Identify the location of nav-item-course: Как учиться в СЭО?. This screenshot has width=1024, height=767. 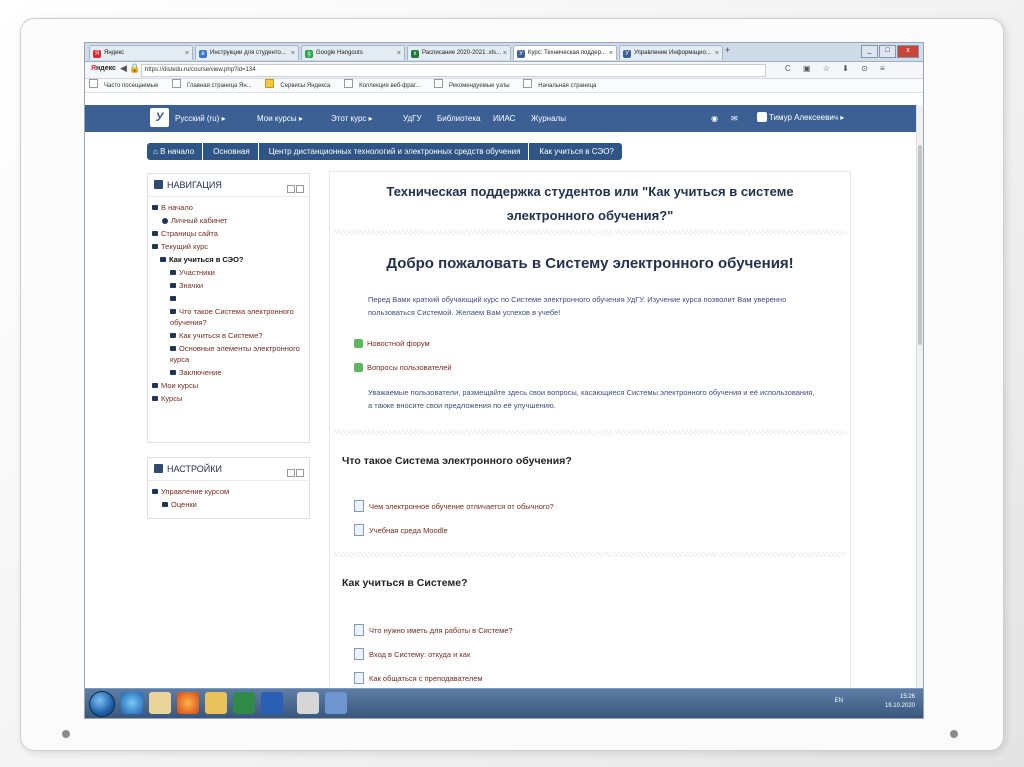
(234, 259).